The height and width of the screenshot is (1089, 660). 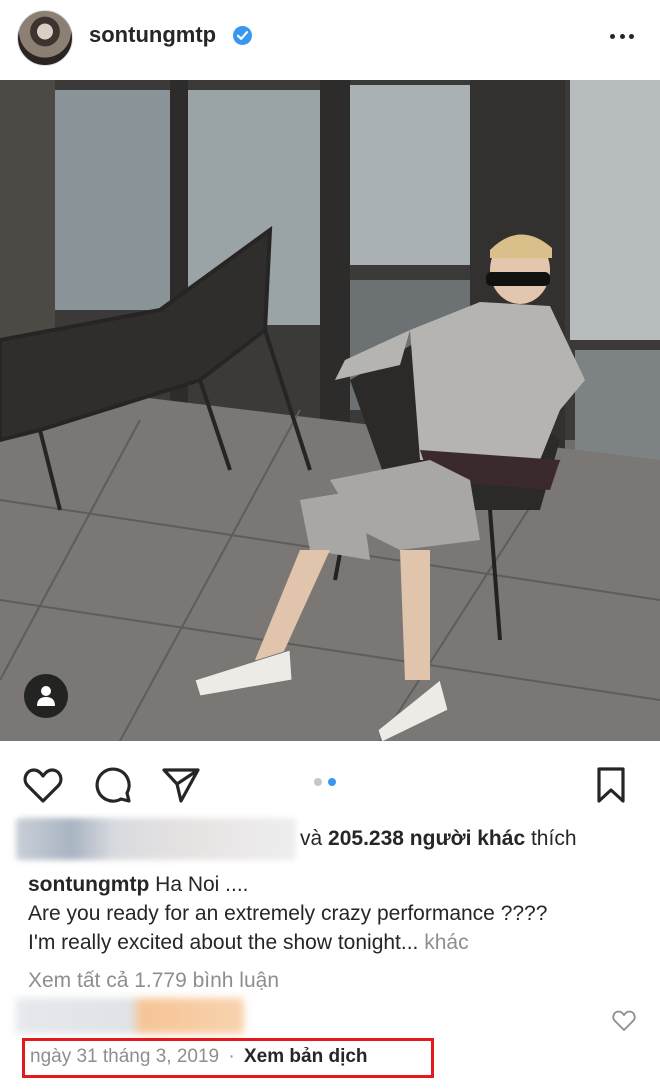 I want to click on carousel-dot, so click(x=318, y=782).